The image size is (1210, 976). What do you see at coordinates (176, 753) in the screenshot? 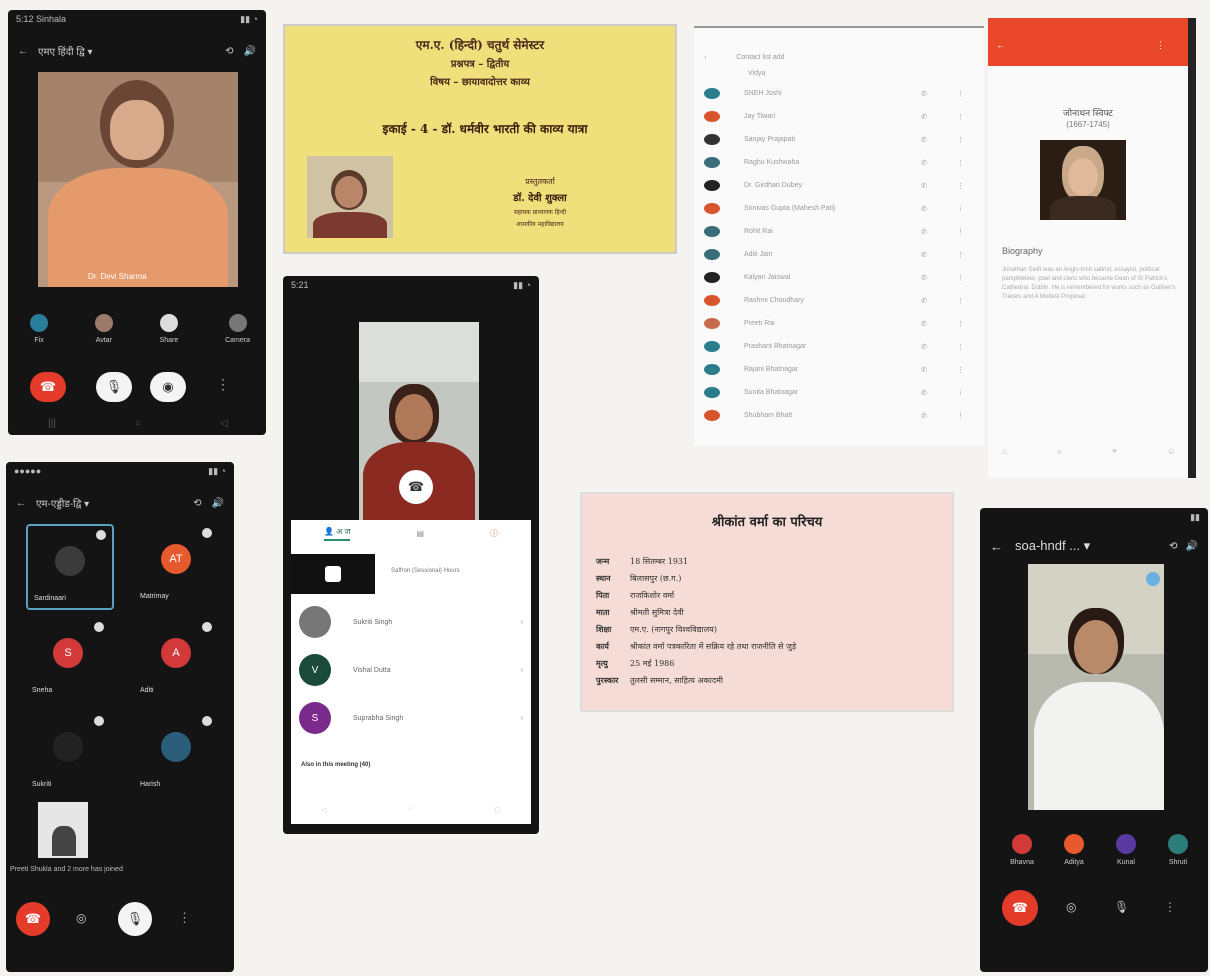
I see `gallery-tile: Harish` at bounding box center [176, 753].